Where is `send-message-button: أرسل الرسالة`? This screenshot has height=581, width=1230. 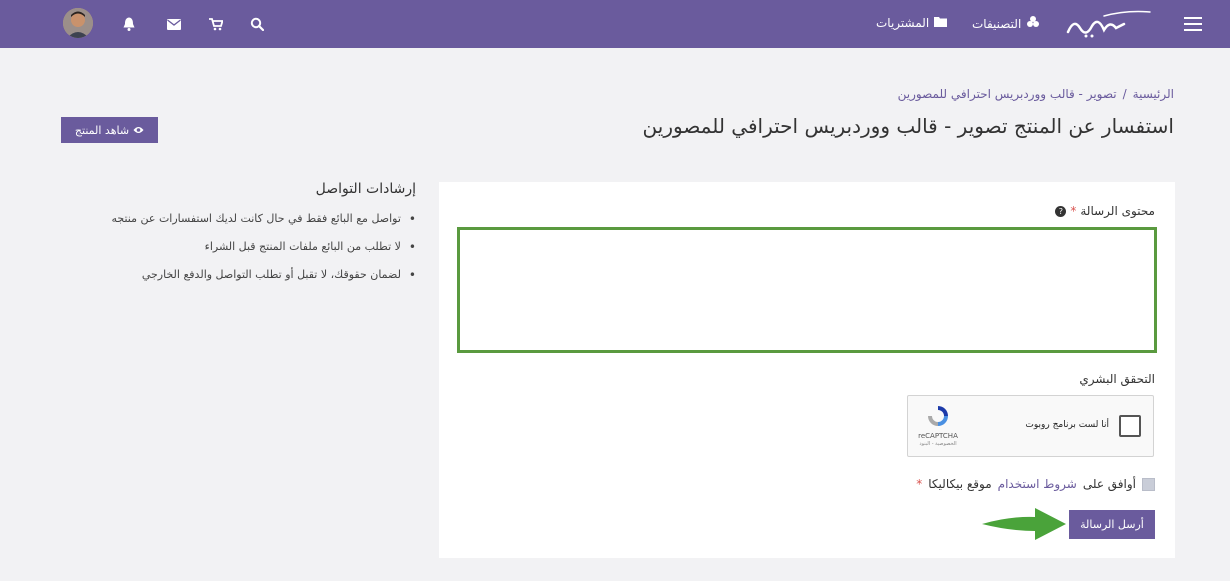
send-message-button: أرسل الرسالة is located at coordinates (1112, 524).